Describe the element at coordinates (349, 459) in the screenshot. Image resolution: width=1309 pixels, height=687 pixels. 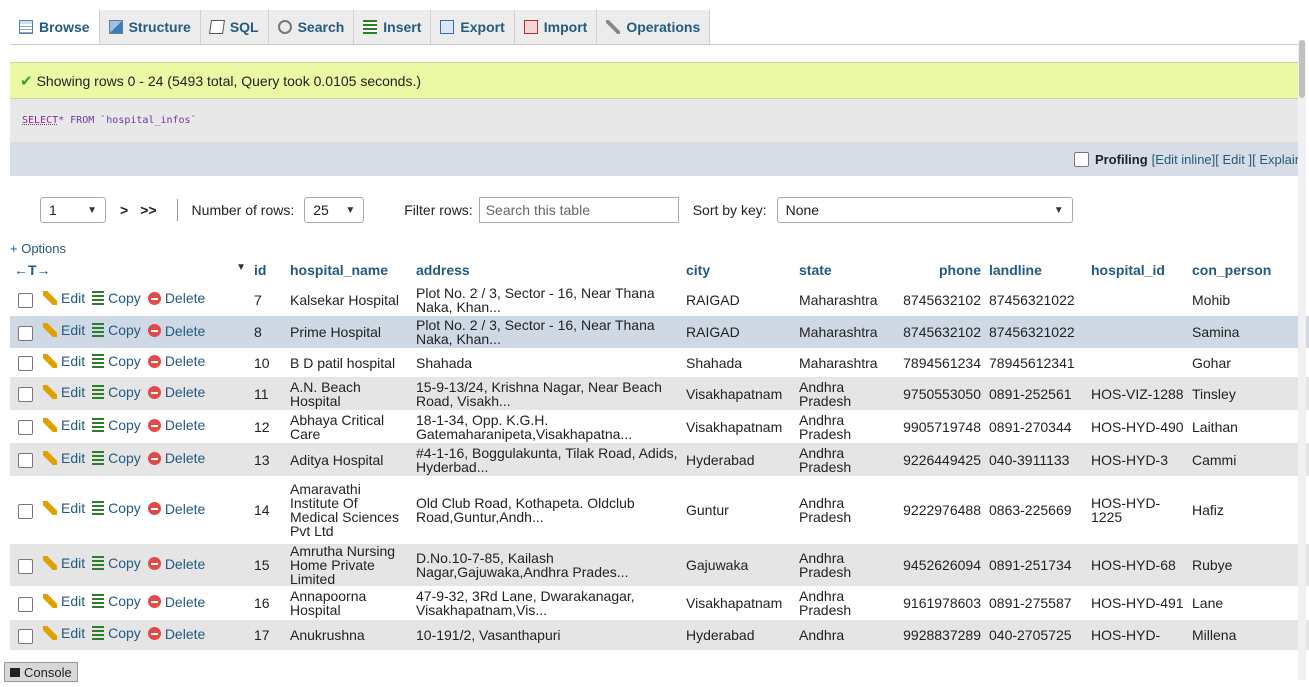
I see `cell-hospital-name: Aditya Hospital` at that location.